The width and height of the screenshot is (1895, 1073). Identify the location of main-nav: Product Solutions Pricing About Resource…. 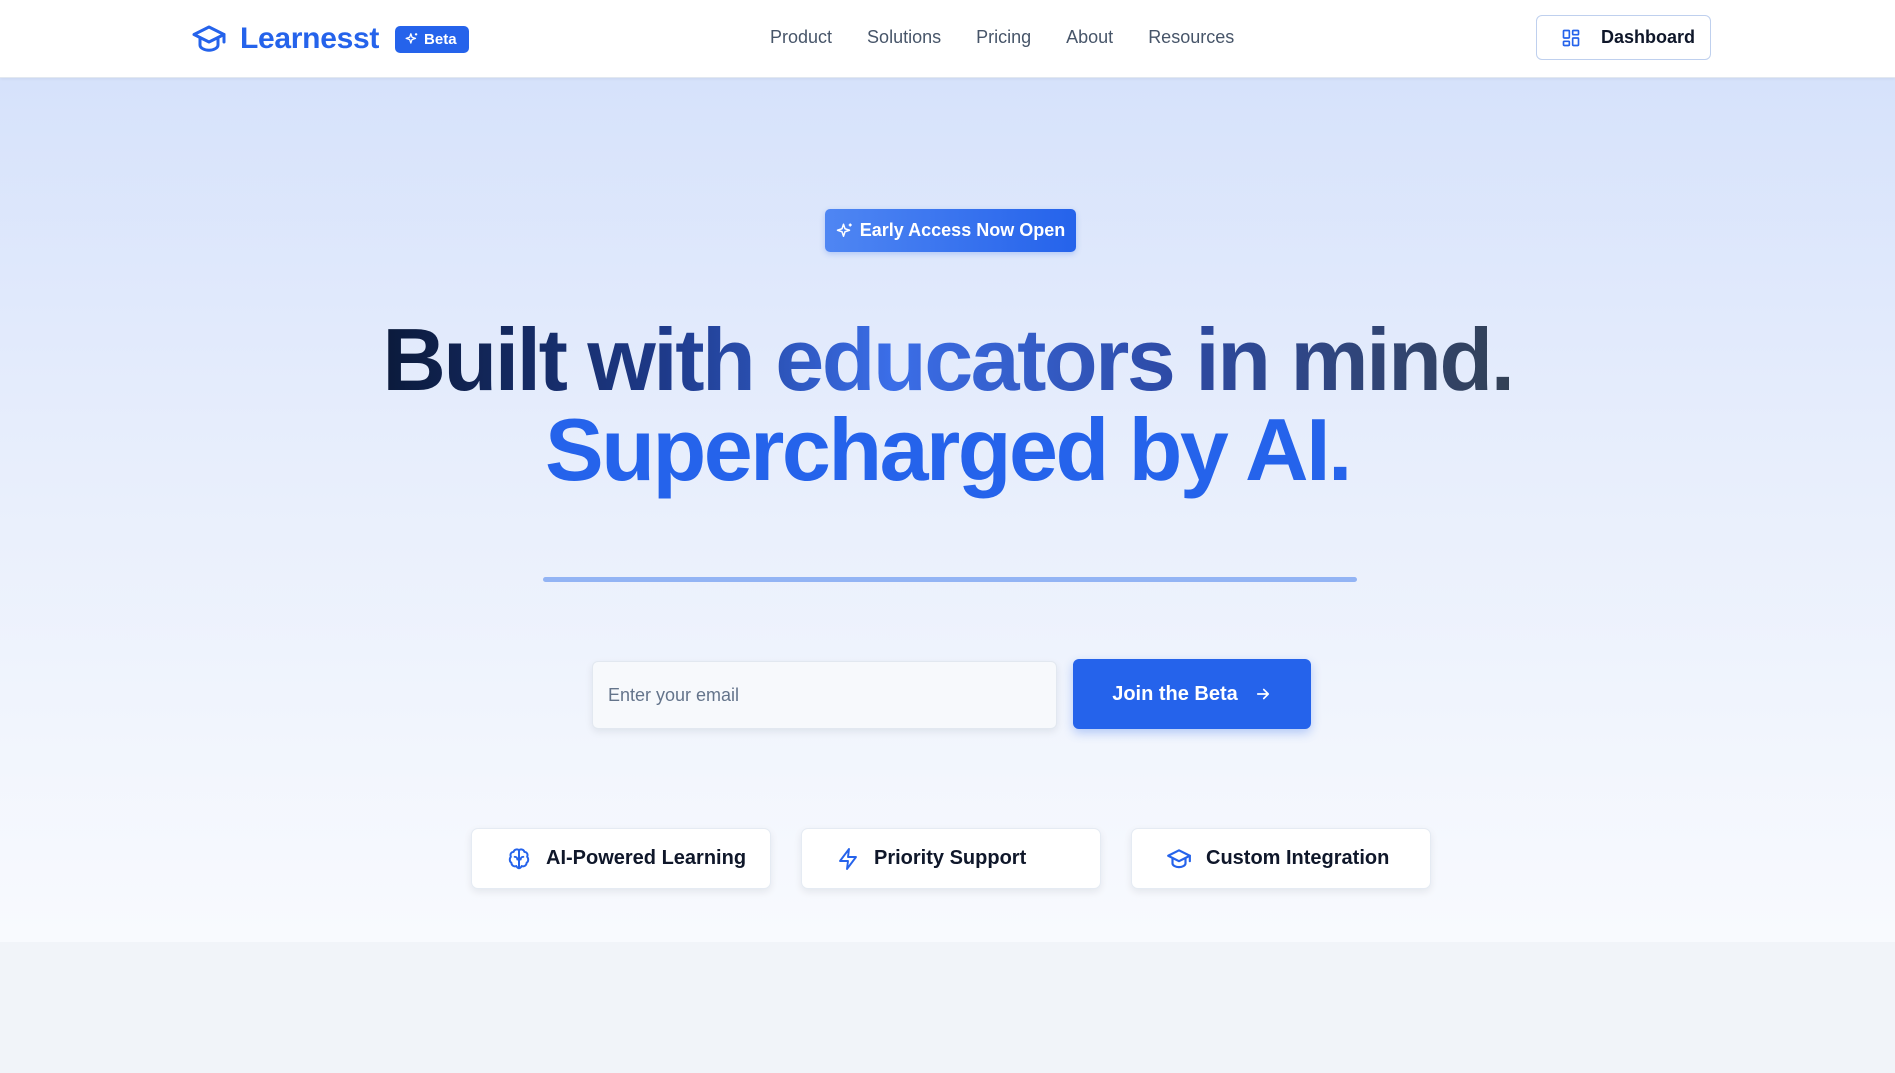
(1002, 37).